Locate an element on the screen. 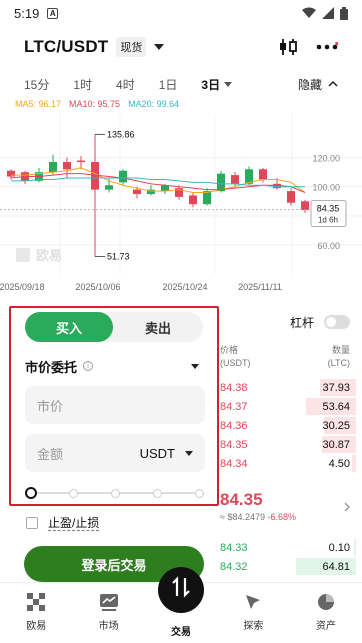  trade-swap-icon is located at coordinates (181, 587).